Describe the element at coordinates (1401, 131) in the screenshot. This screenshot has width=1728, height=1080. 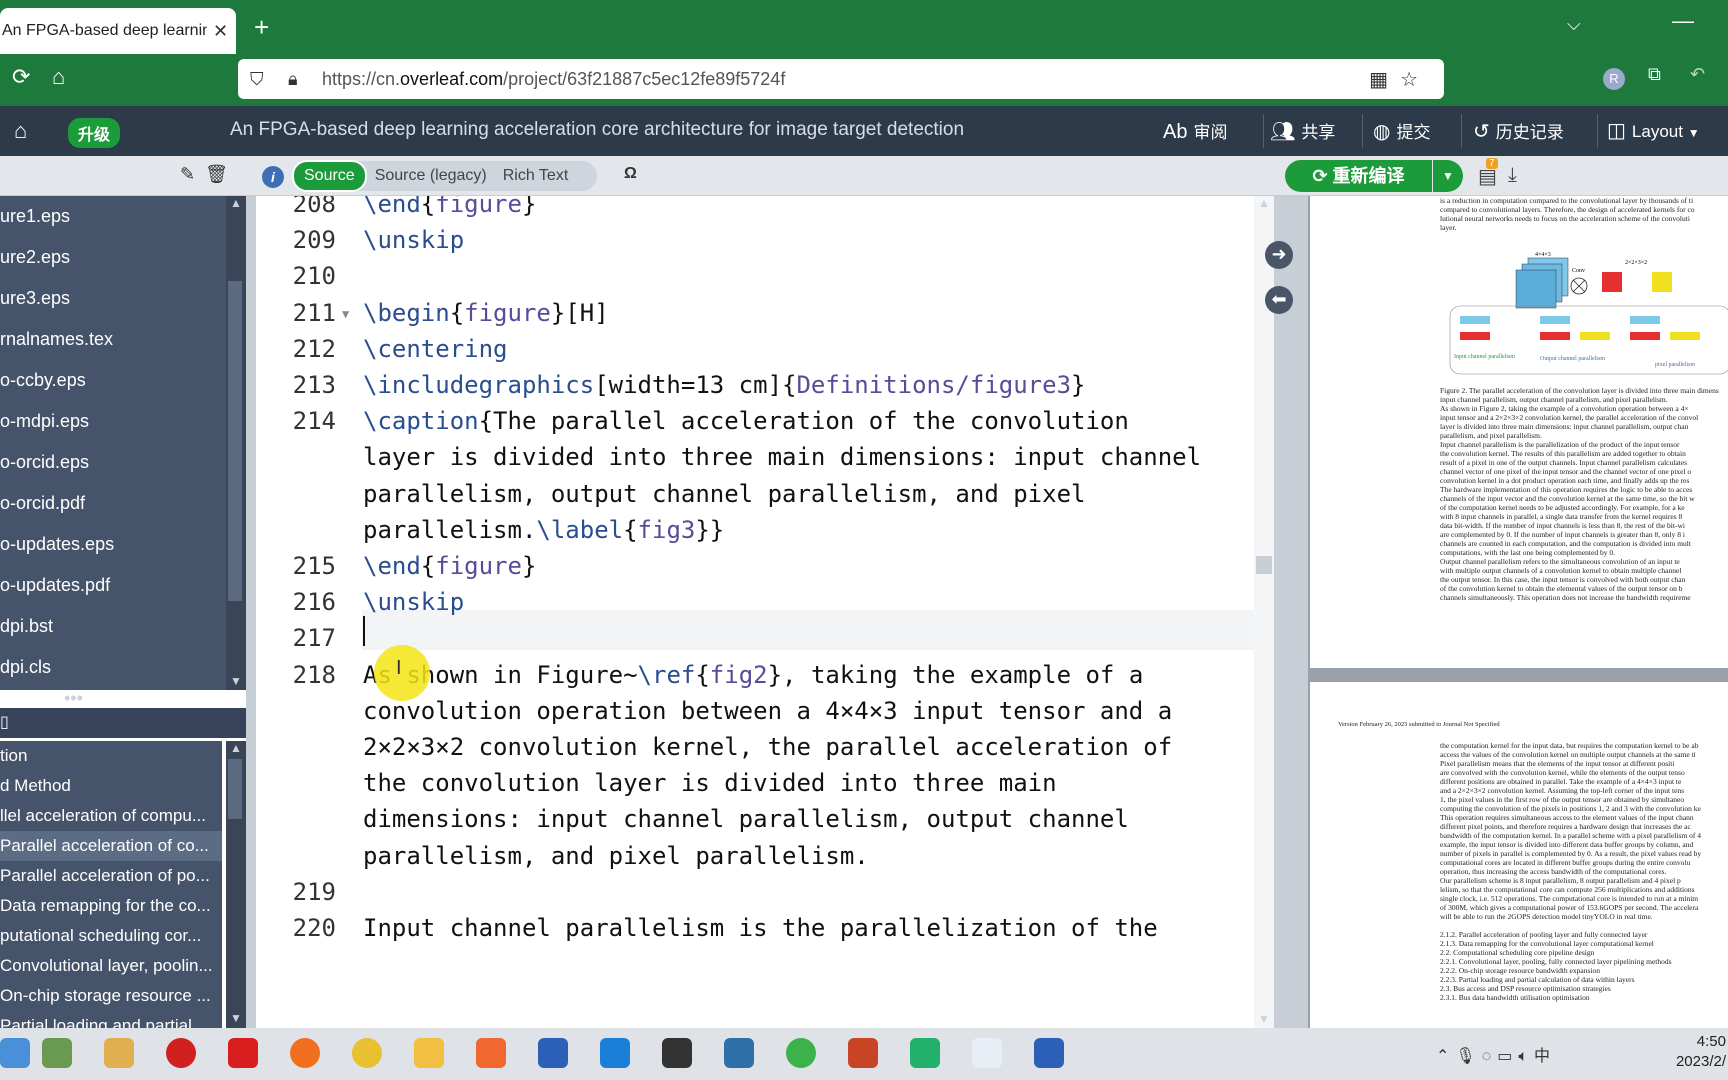
I see `submit-button: ◍ 提交` at that location.